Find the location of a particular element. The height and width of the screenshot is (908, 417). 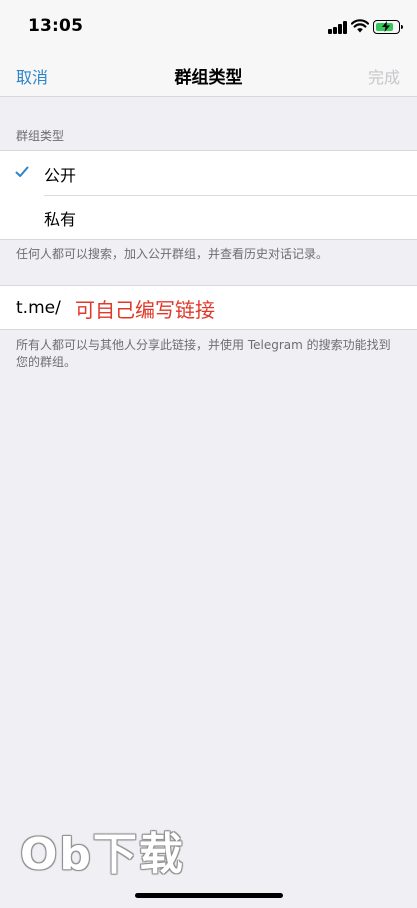

option-public: 公开 is located at coordinates (208, 173).